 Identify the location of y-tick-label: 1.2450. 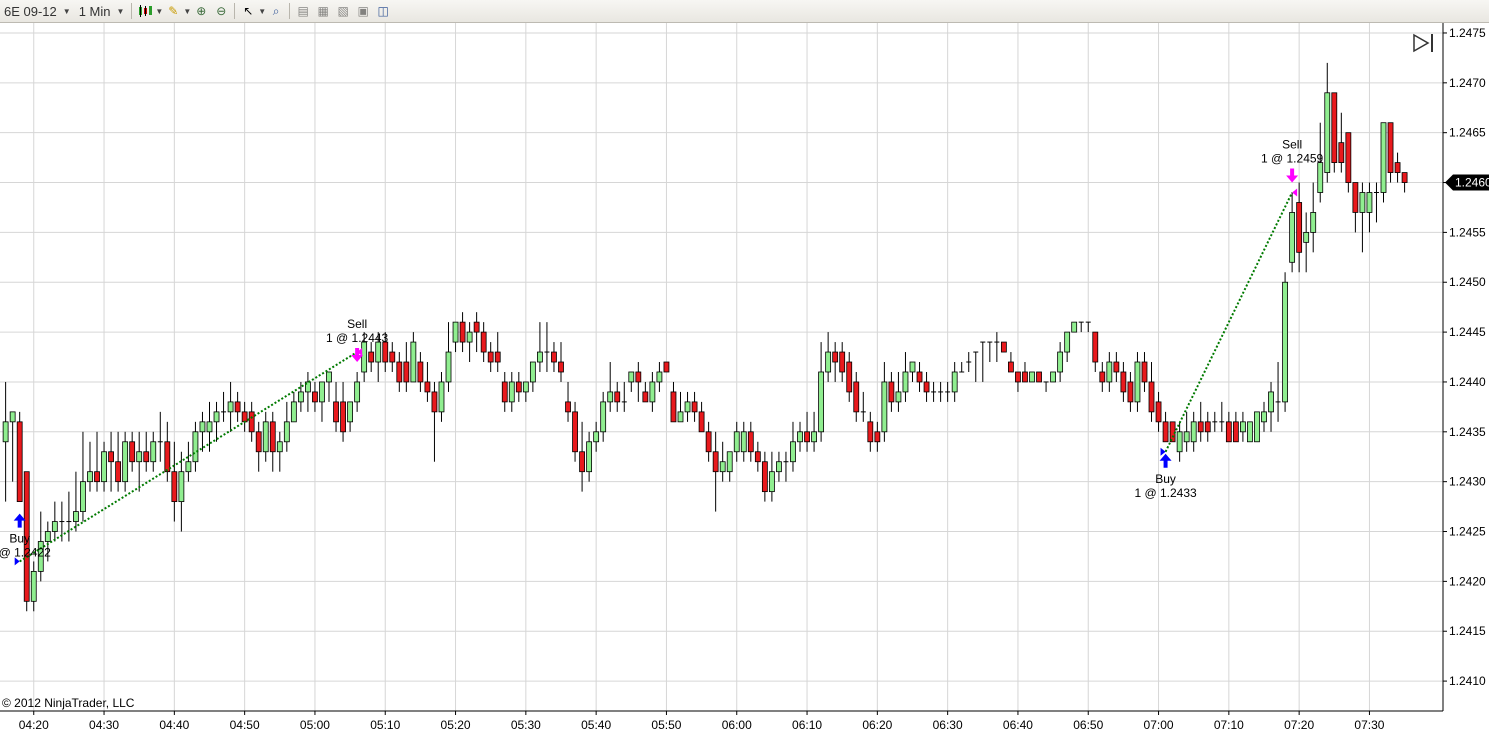
(1467, 282).